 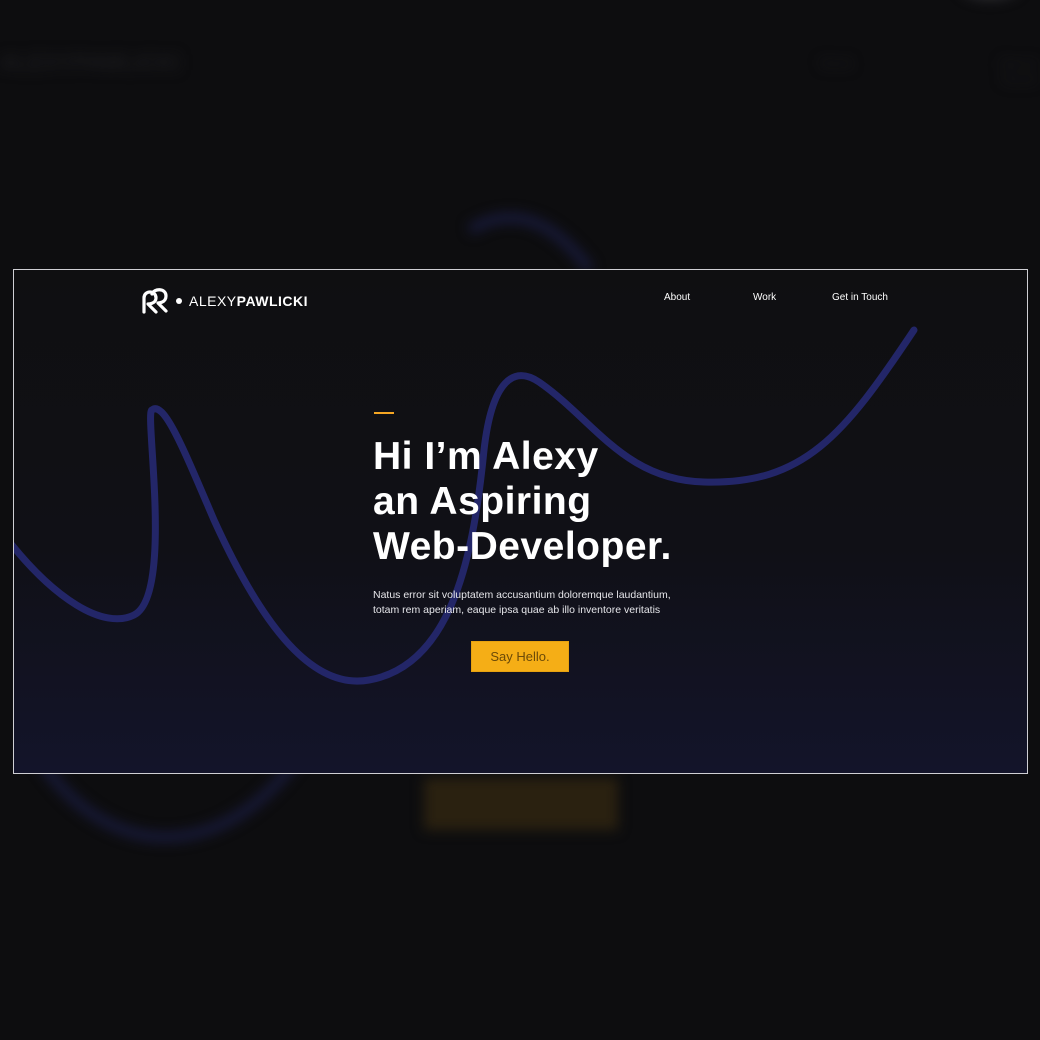 What do you see at coordinates (155, 301) in the screenshot?
I see `ap-monogram-icon` at bounding box center [155, 301].